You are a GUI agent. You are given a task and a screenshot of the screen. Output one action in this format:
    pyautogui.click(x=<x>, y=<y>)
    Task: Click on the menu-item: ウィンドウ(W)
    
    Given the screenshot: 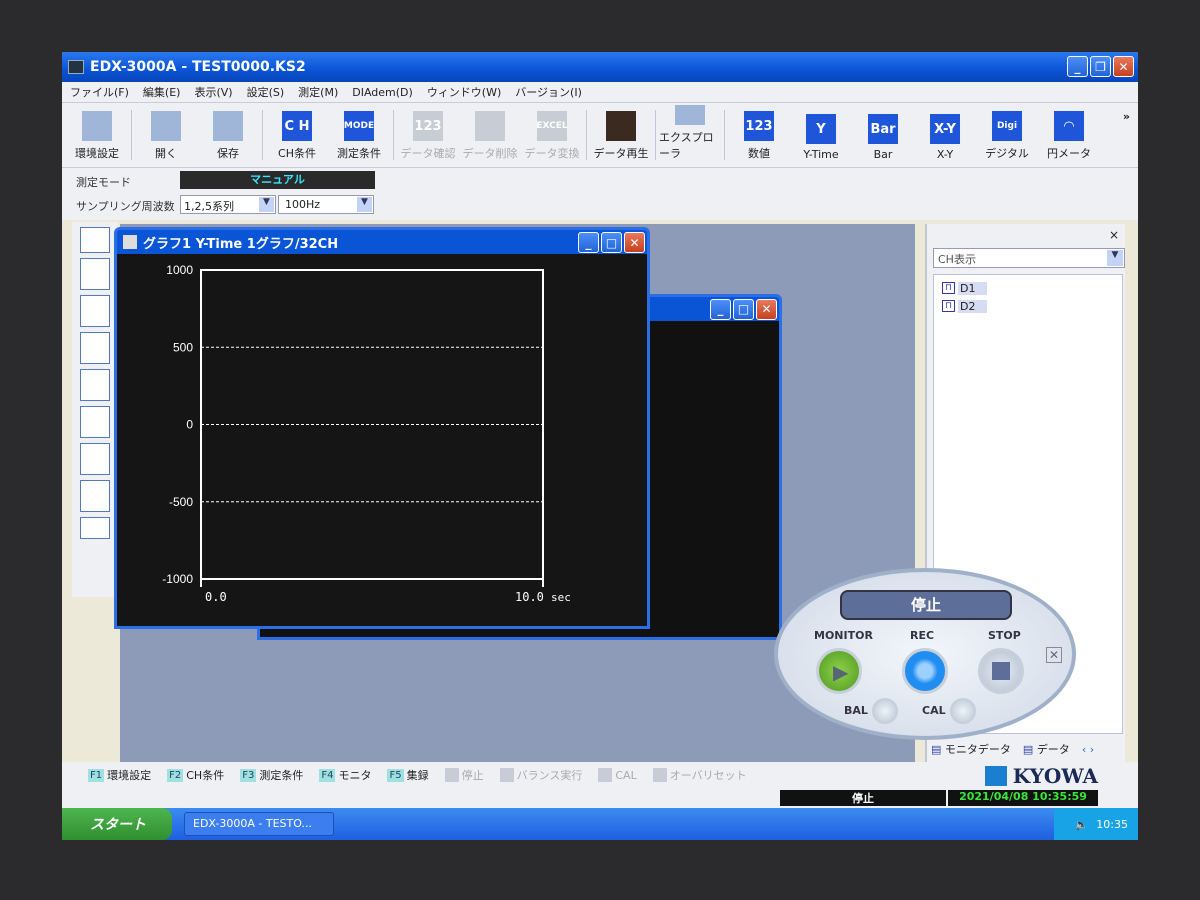 What is the action you would take?
    pyautogui.click(x=464, y=92)
    